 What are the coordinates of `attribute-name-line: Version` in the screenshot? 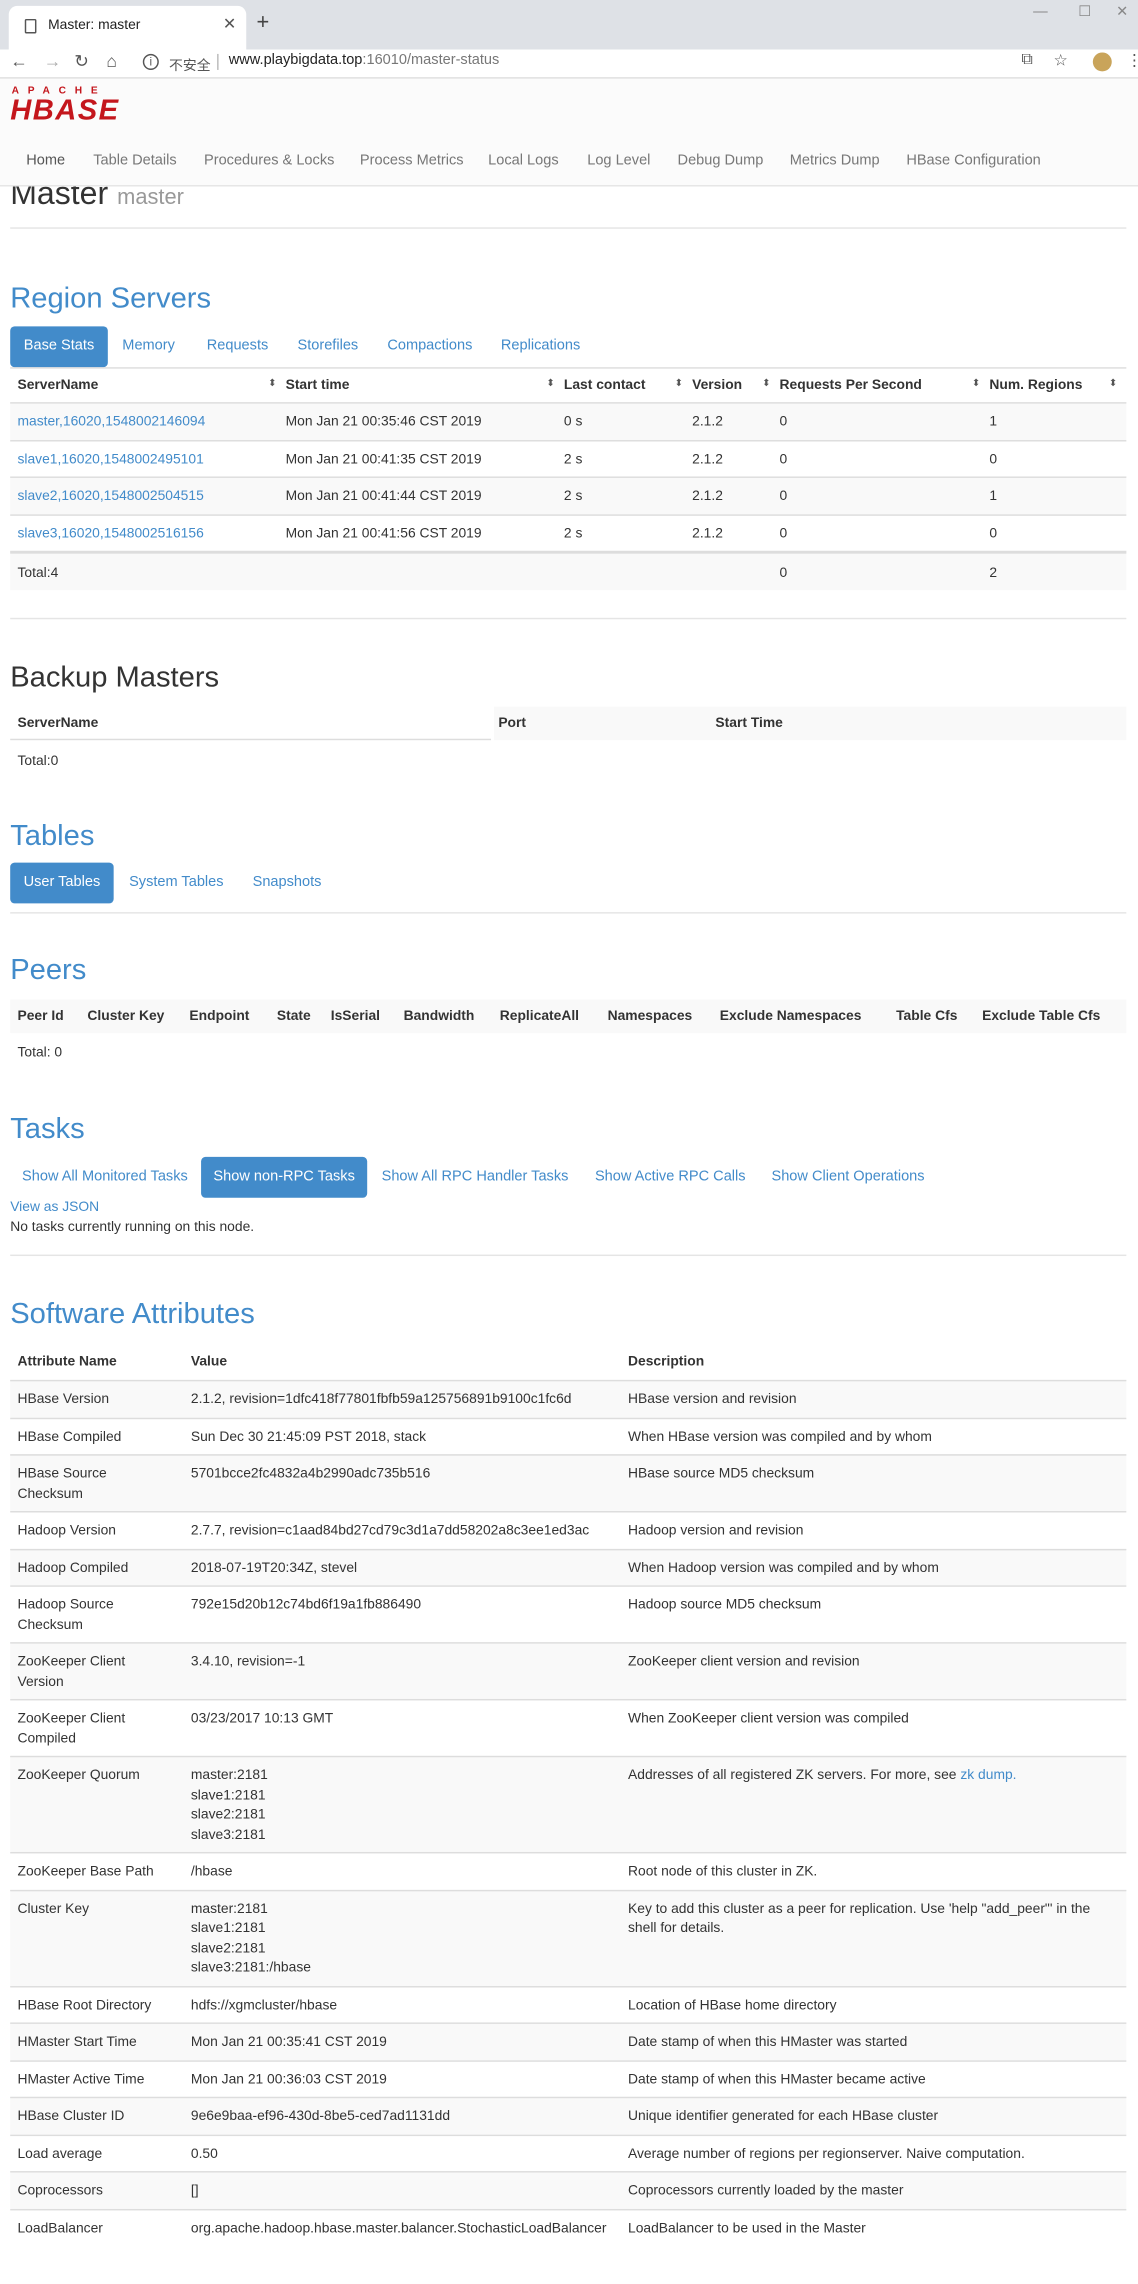 It's located at (40, 1681).